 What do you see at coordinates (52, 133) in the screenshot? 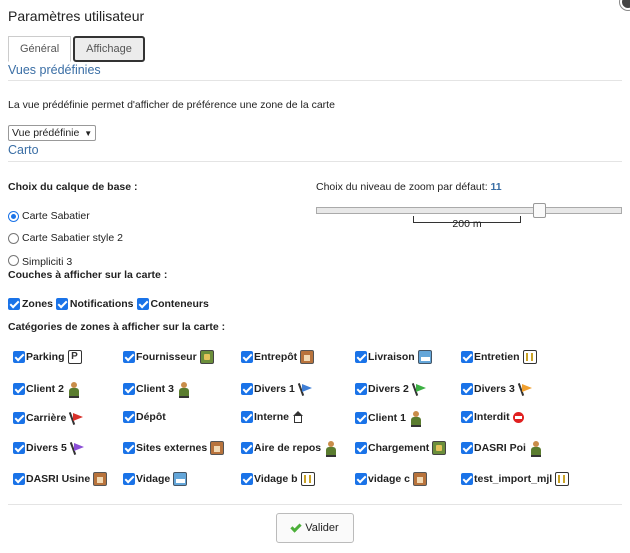
I see `vue-predefinie-select: Vue prédéfinie ▼` at bounding box center [52, 133].